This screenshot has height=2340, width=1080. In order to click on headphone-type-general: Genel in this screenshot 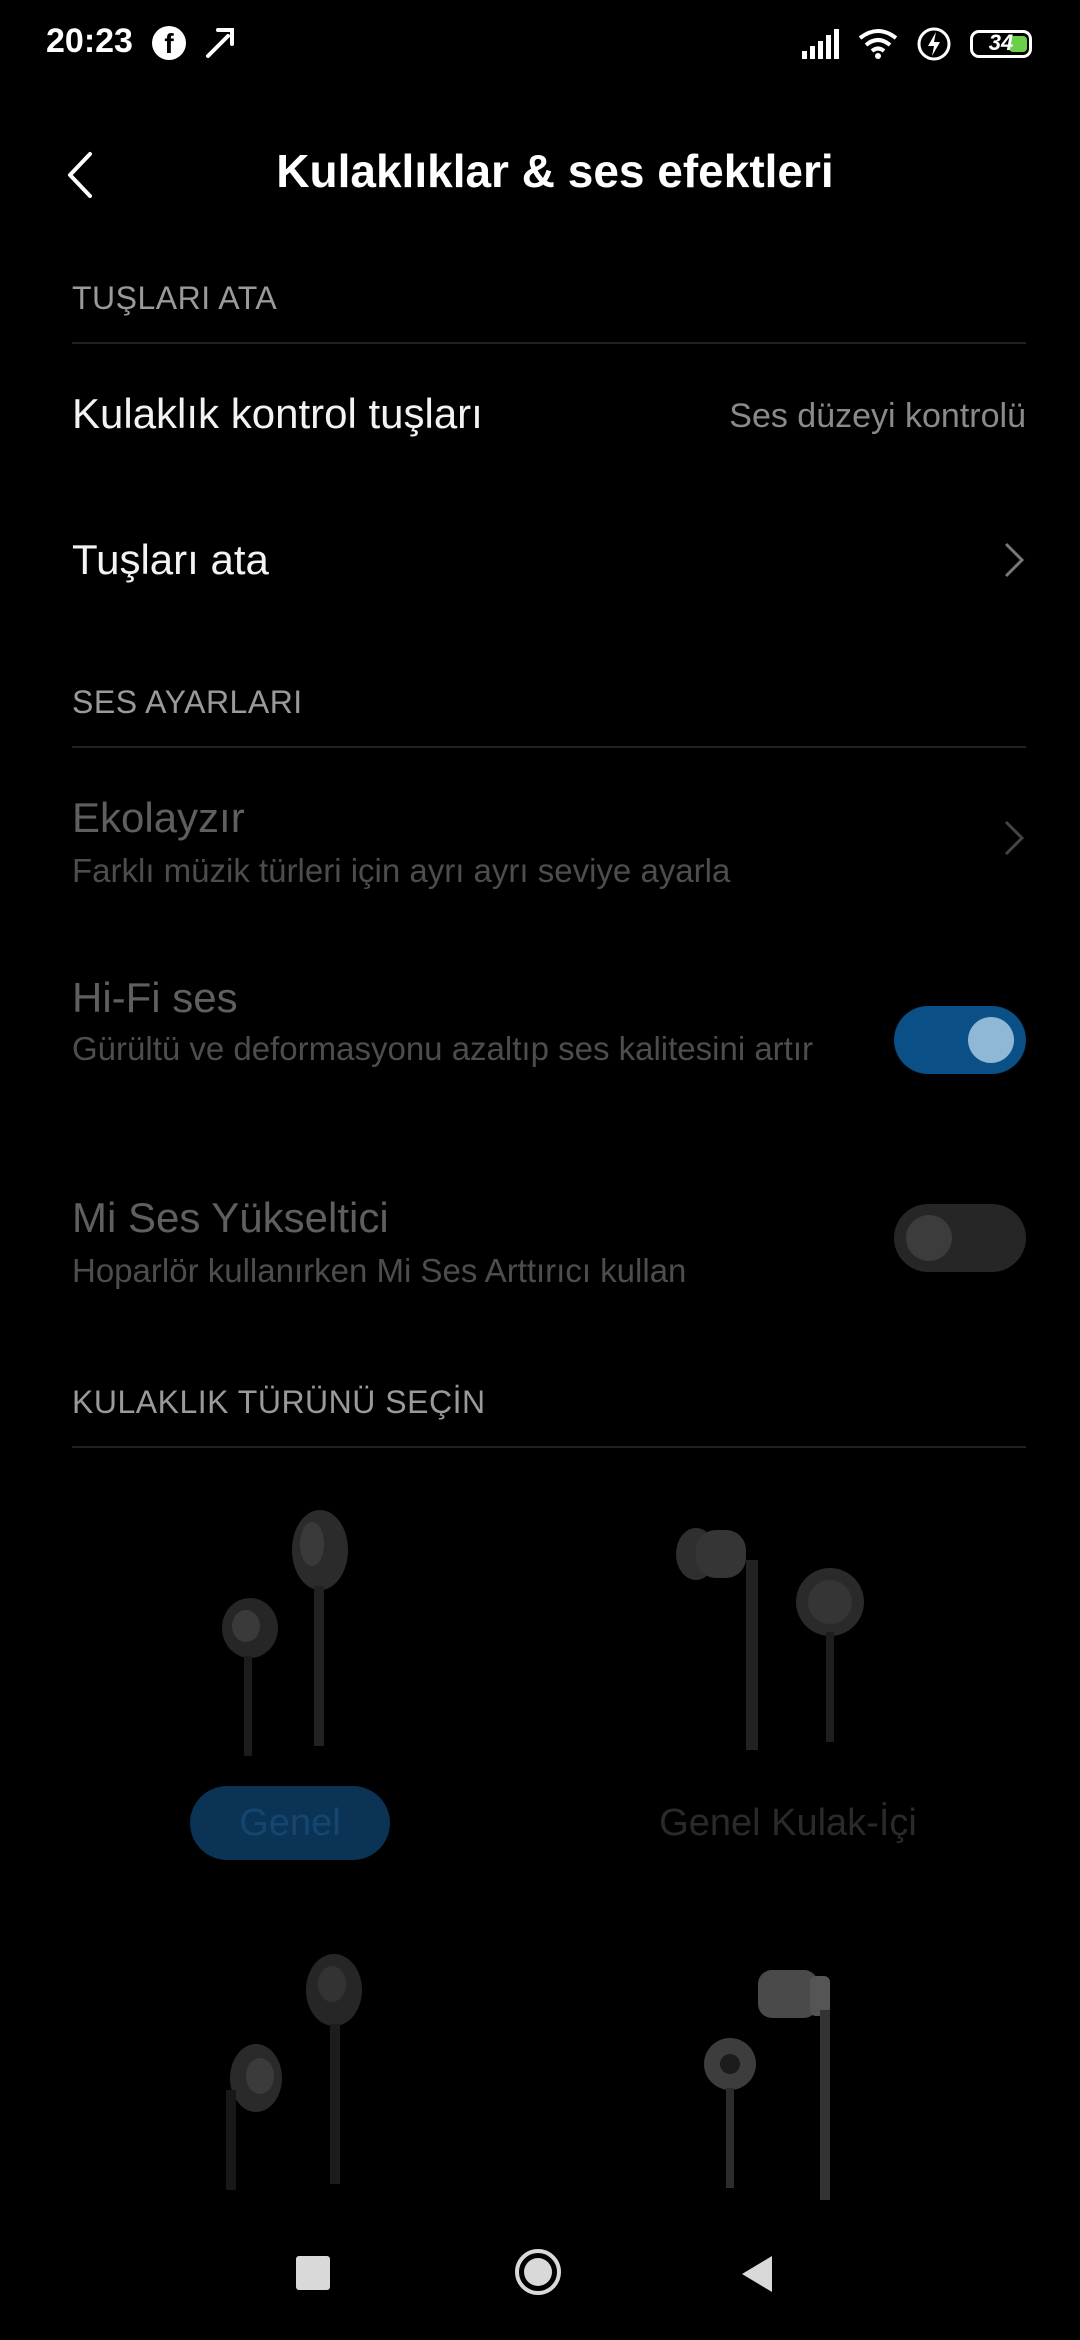, I will do `click(292, 1680)`.